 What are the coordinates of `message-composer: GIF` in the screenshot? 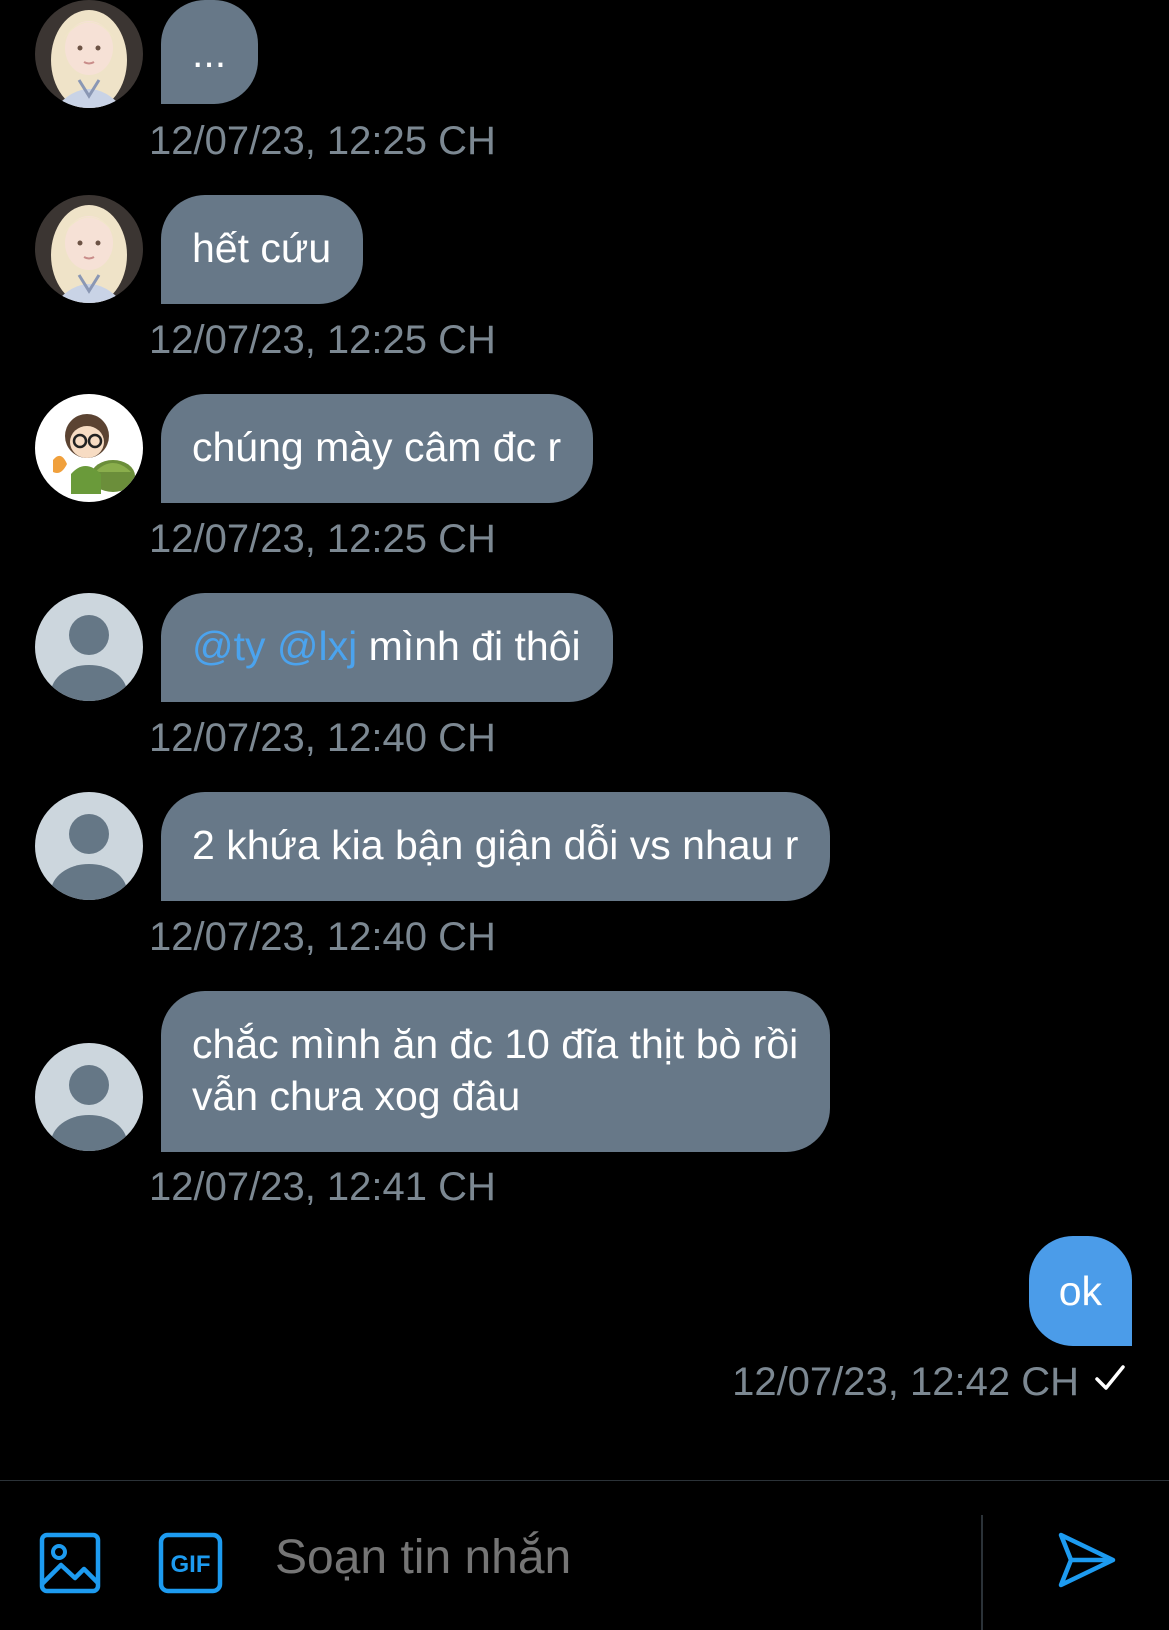 It's located at (584, 1555).